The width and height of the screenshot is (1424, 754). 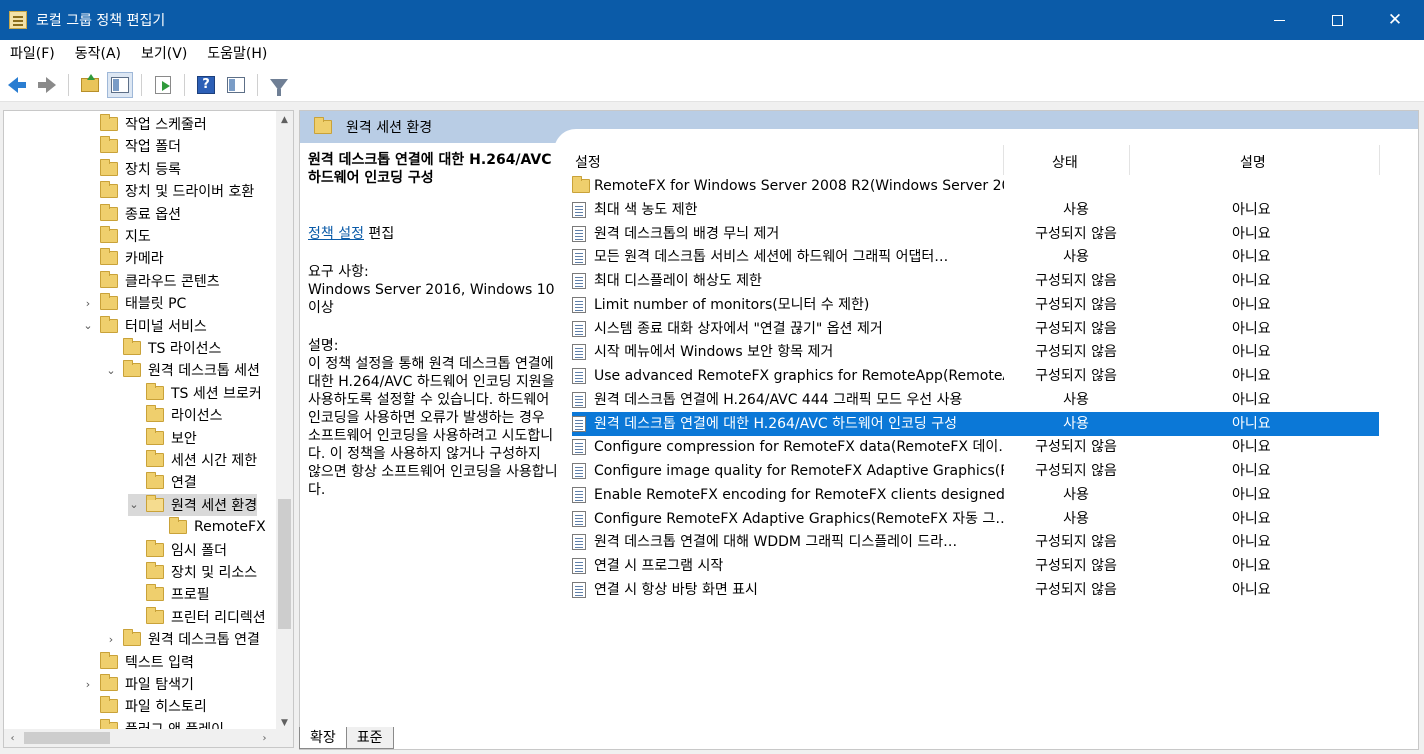 What do you see at coordinates (90, 82) in the screenshot?
I see `folder-up-icon` at bounding box center [90, 82].